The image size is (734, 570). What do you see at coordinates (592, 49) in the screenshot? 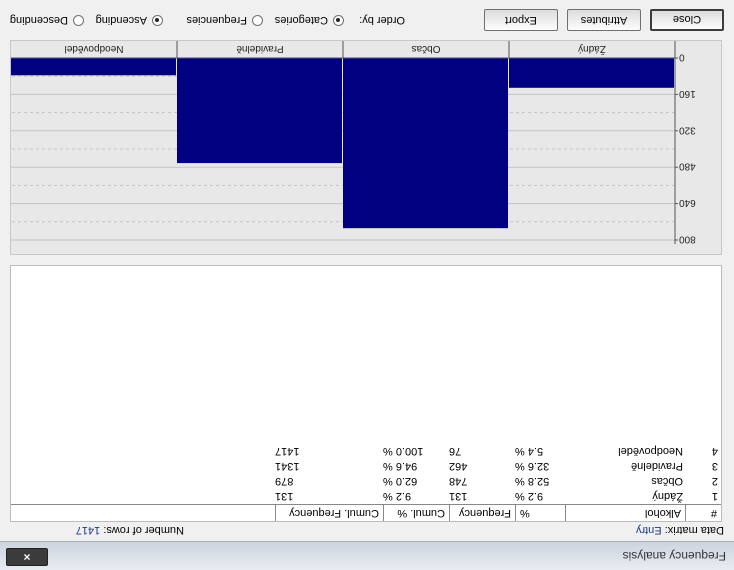
I see `category-label: Žádný` at bounding box center [592, 49].